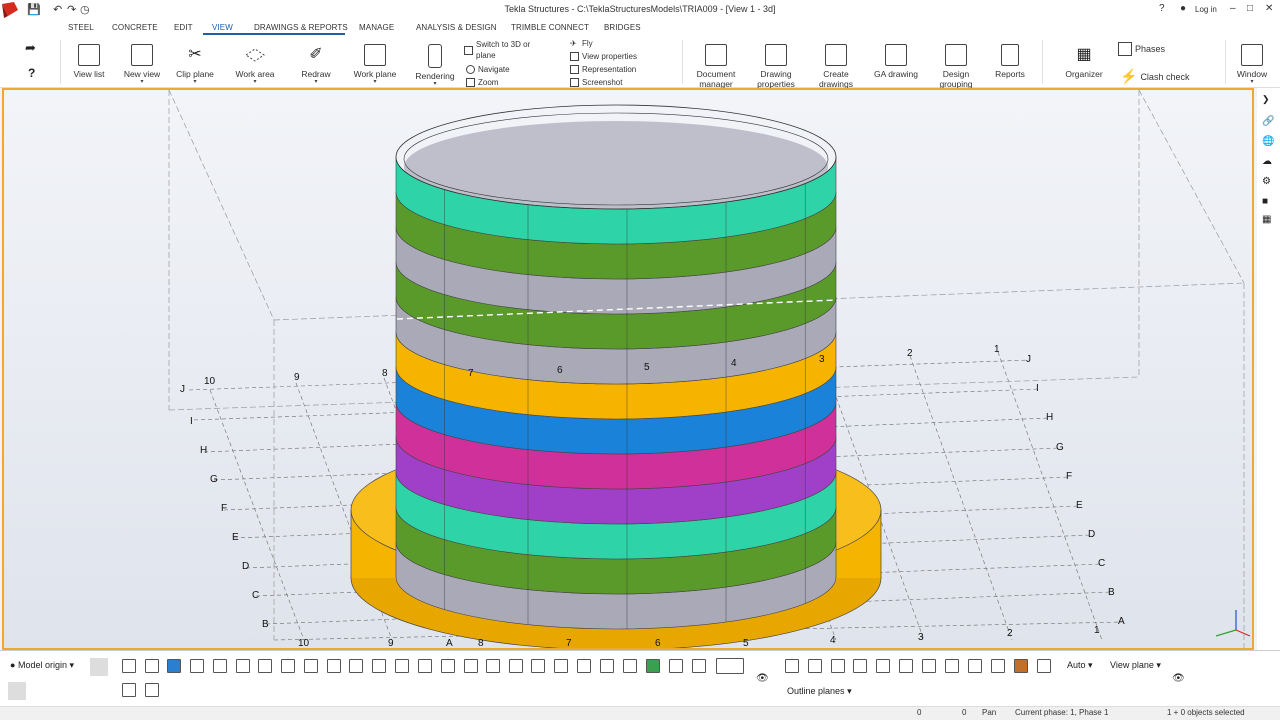  What do you see at coordinates (1268, 220) in the screenshot?
I see `components-icon: ▦` at bounding box center [1268, 220].